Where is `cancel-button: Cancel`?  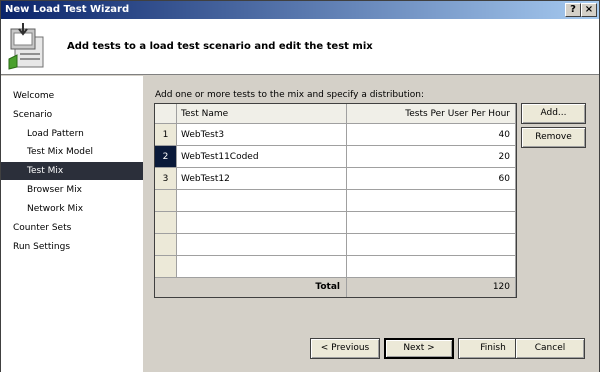
cancel-button: Cancel is located at coordinates (550, 348).